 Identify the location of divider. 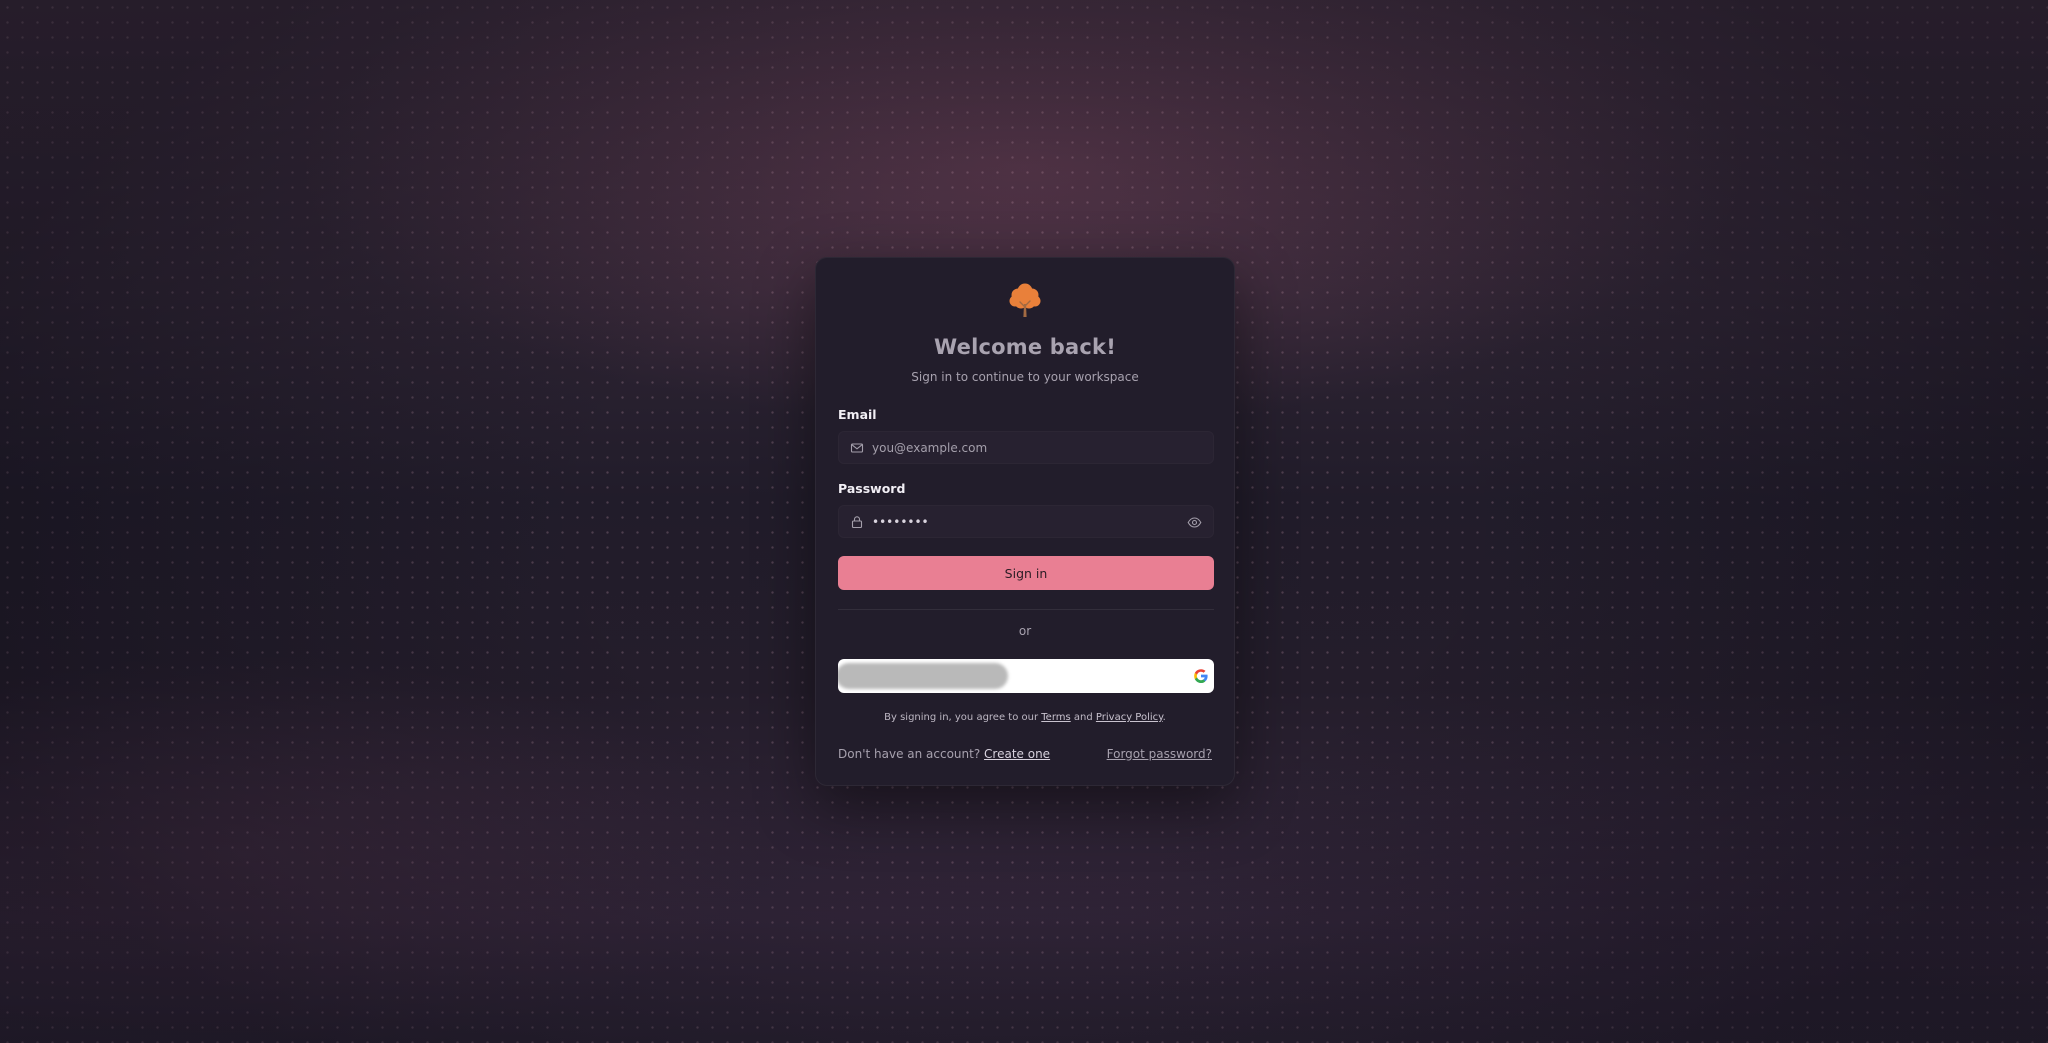
(1026, 609).